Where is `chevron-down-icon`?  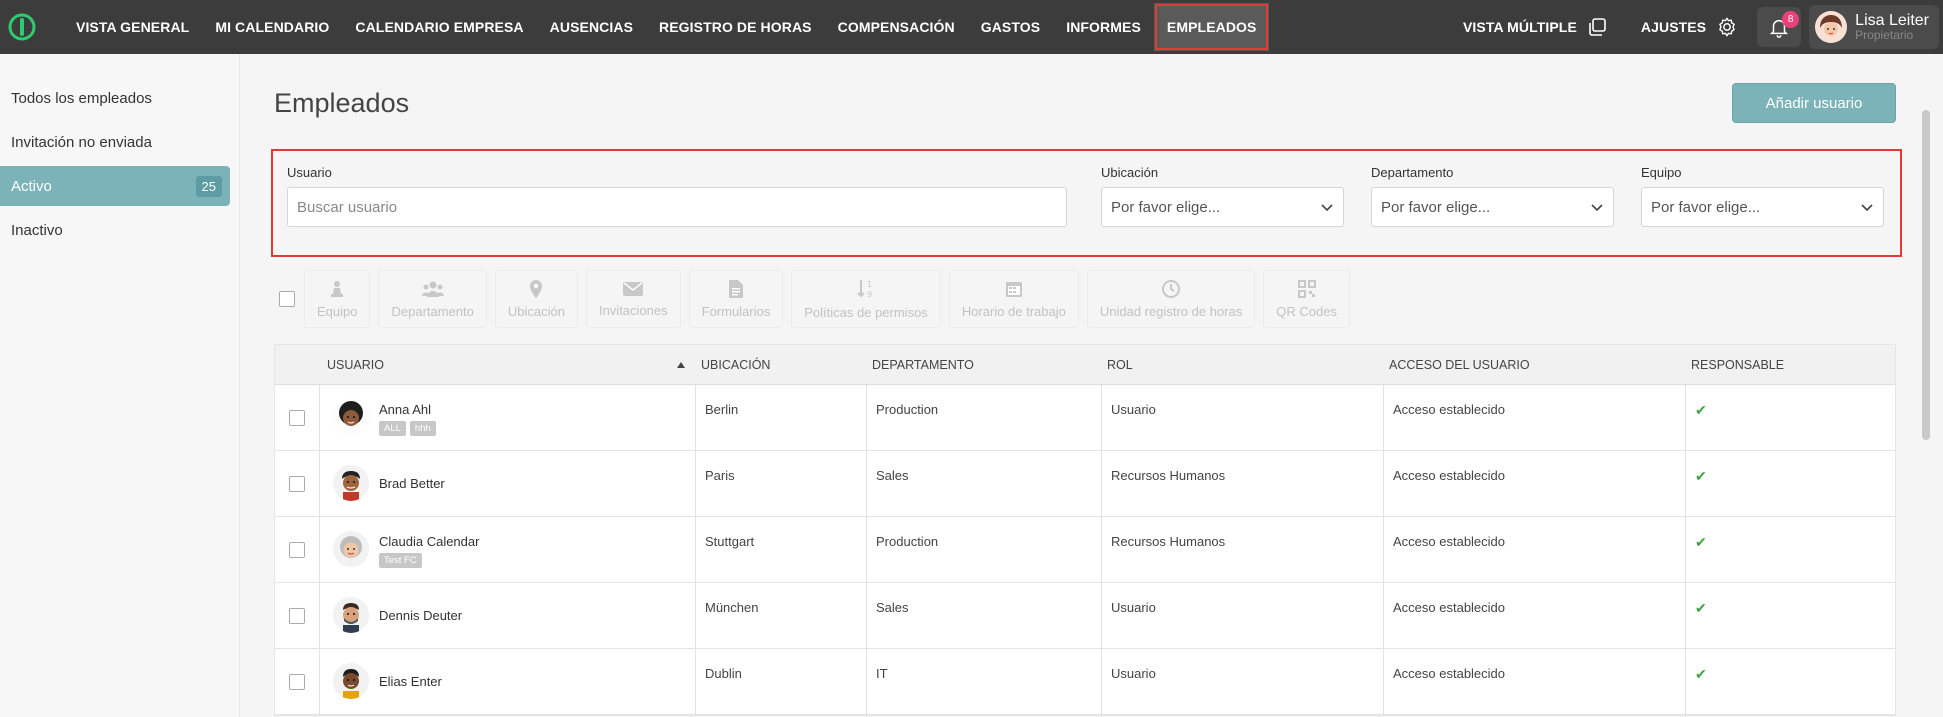 chevron-down-icon is located at coordinates (1867, 208).